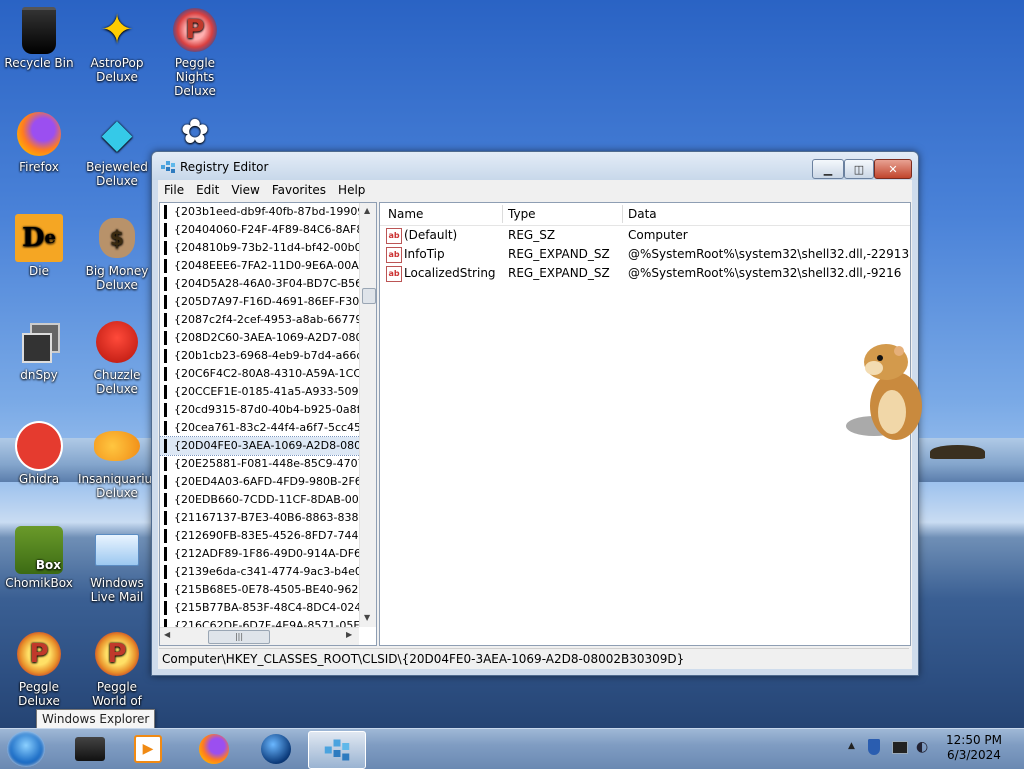  I want to click on registry-editor-icon, so click(337, 750).